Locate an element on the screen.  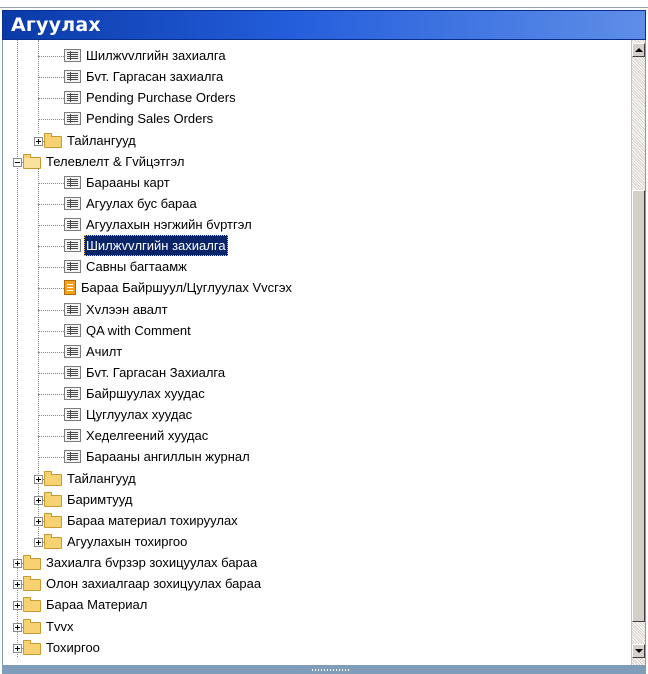
tree-item-label: Бараа Материал is located at coordinates (97, 604).